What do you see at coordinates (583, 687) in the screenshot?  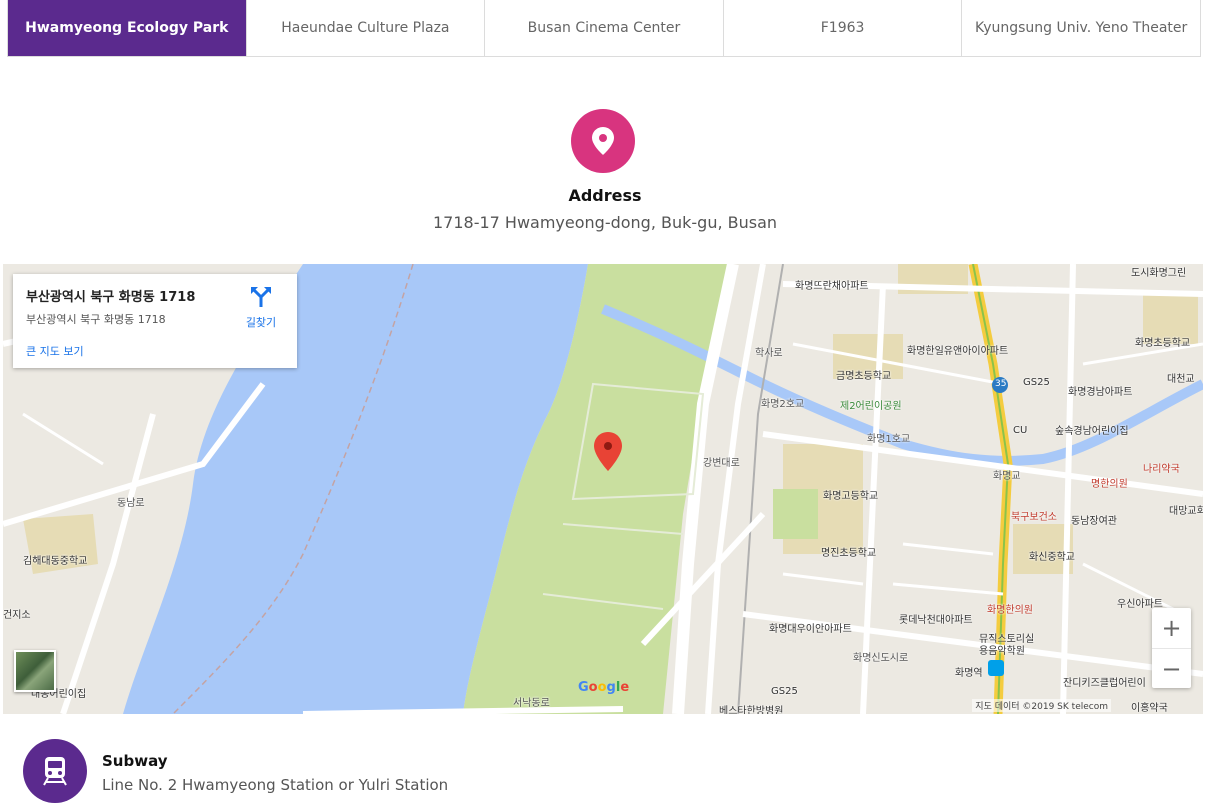 I see `google-logo-letter: G` at bounding box center [583, 687].